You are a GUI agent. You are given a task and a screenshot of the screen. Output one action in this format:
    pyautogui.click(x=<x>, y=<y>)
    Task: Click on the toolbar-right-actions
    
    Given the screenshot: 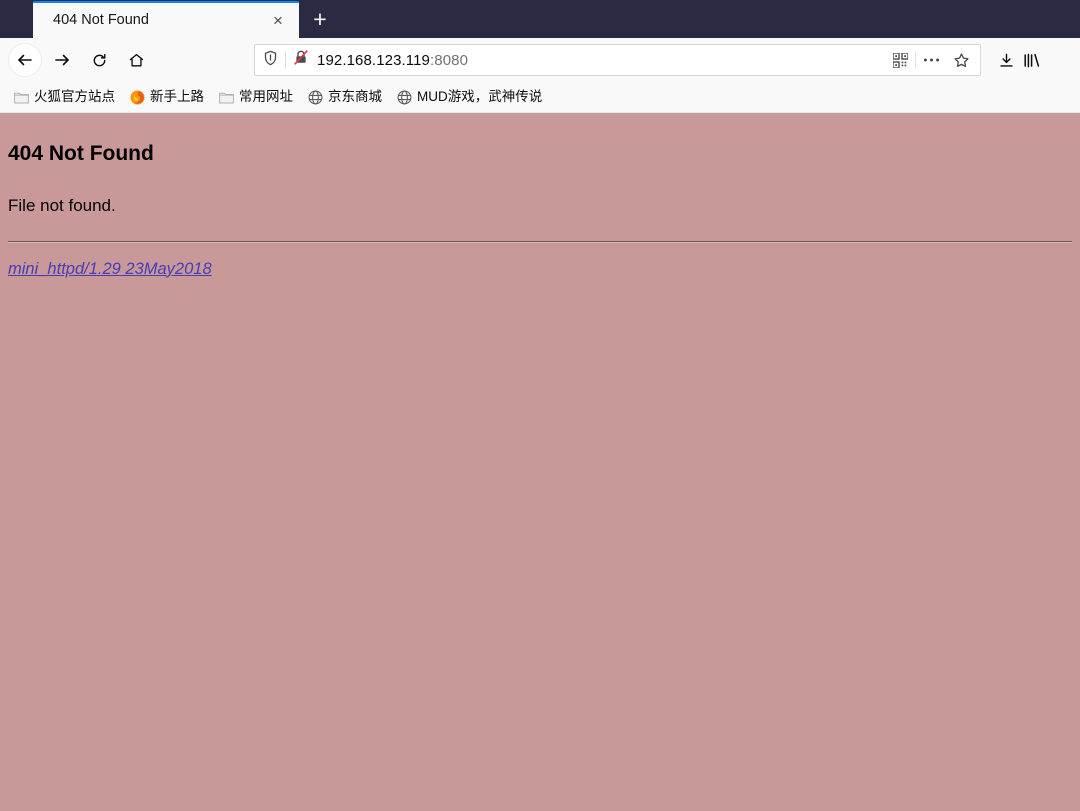 What is the action you would take?
    pyautogui.click(x=1015, y=60)
    